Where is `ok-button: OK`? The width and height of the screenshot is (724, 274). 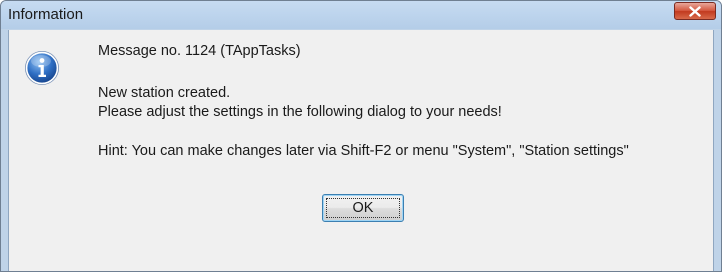 ok-button: OK is located at coordinates (363, 208).